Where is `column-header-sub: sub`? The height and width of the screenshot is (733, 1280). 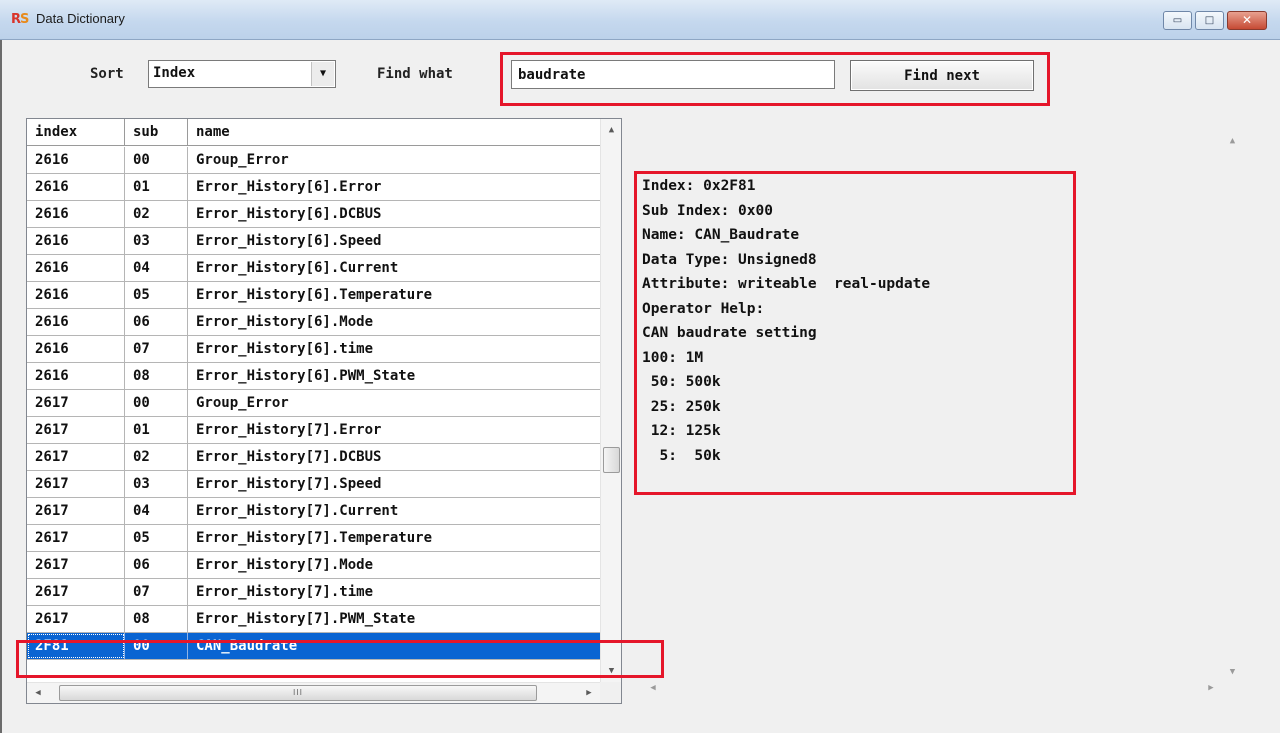
column-header-sub: sub is located at coordinates (156, 132).